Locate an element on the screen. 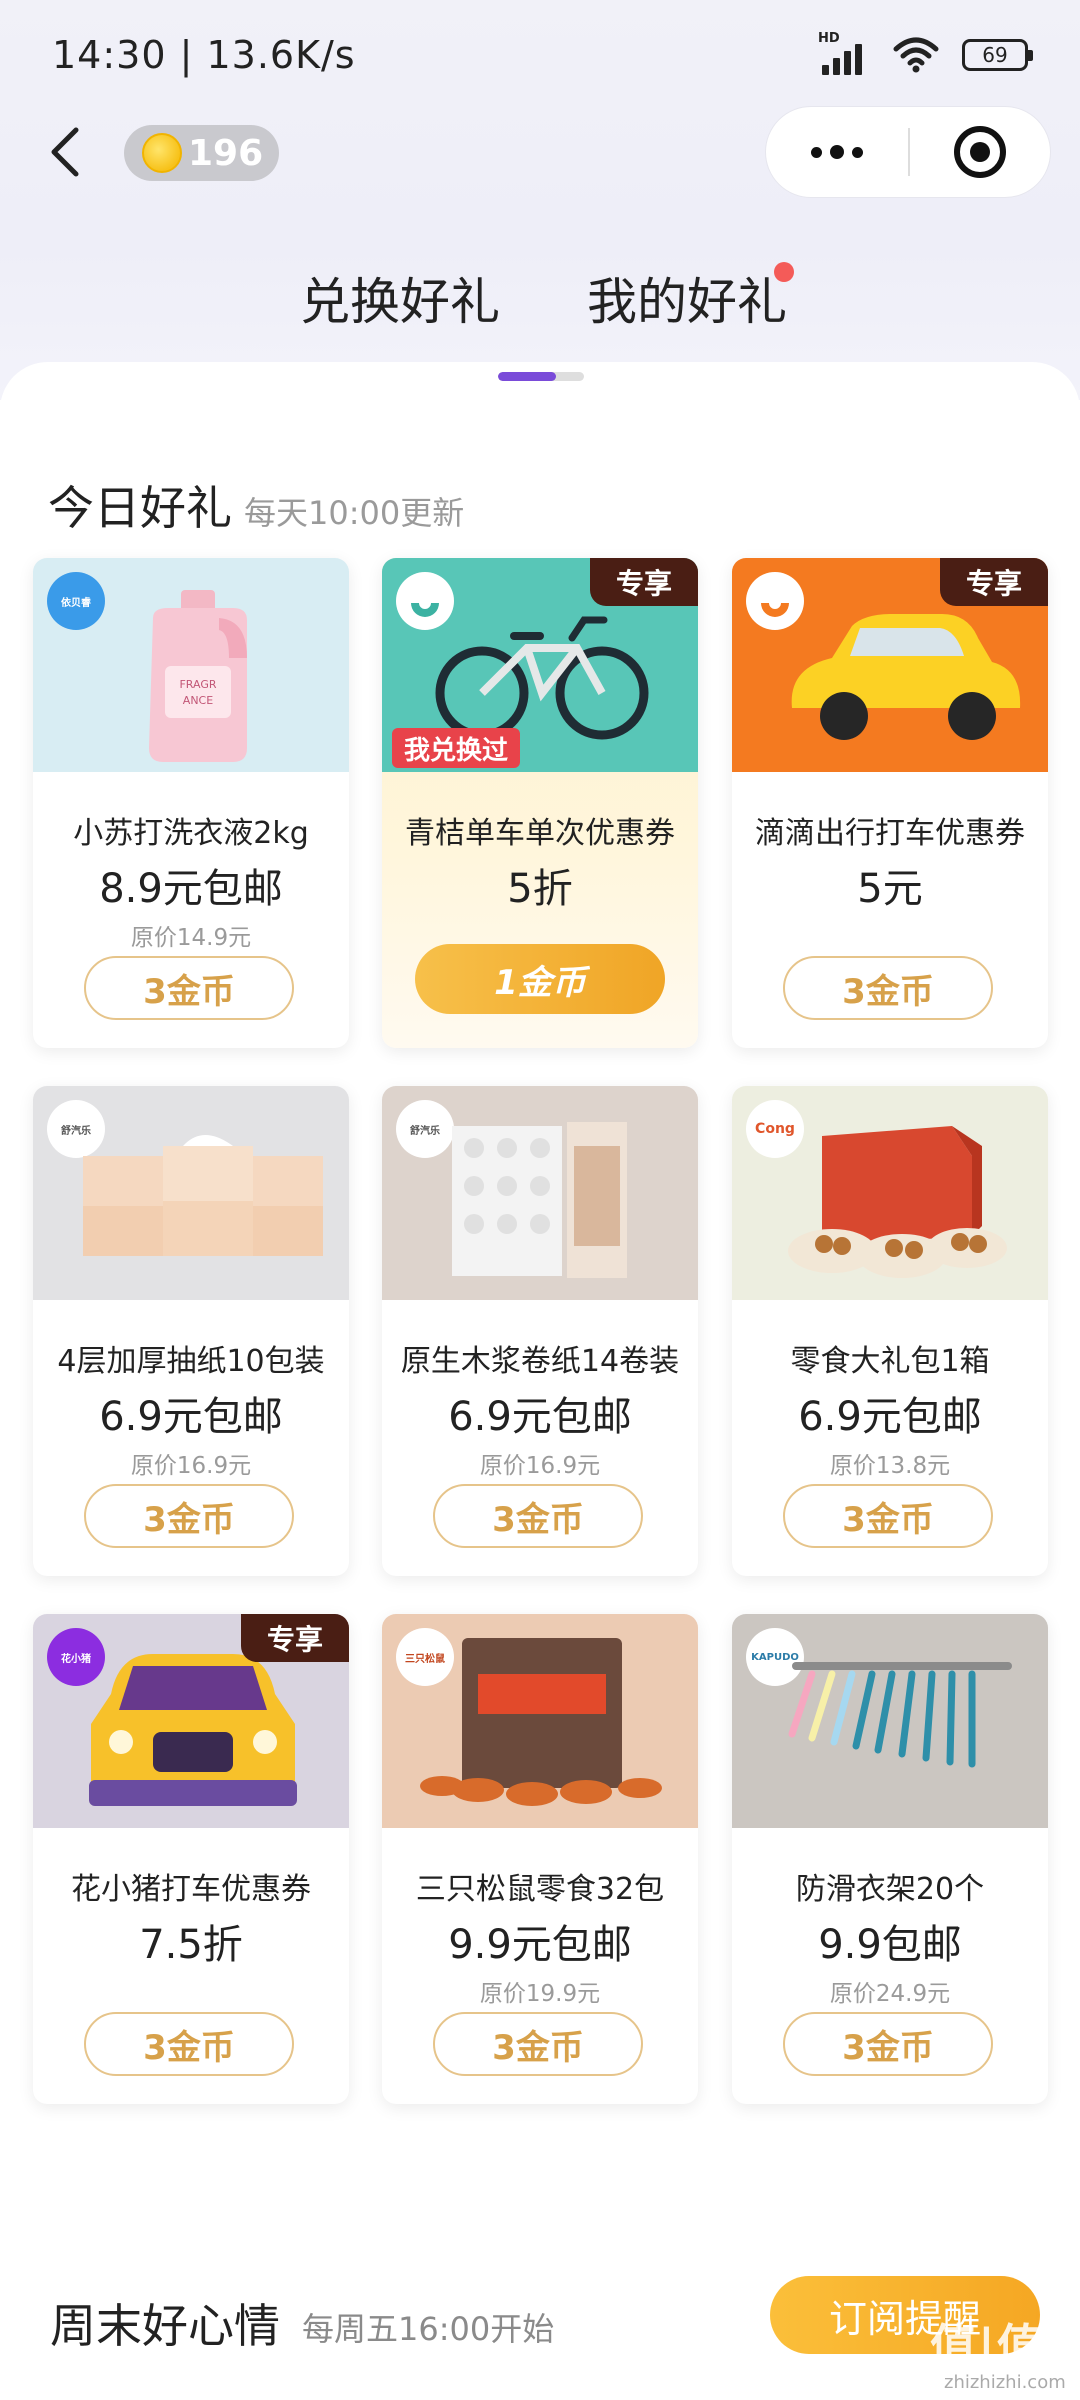 This screenshot has height=2400, width=1080. wifi-icon is located at coordinates (916, 55).